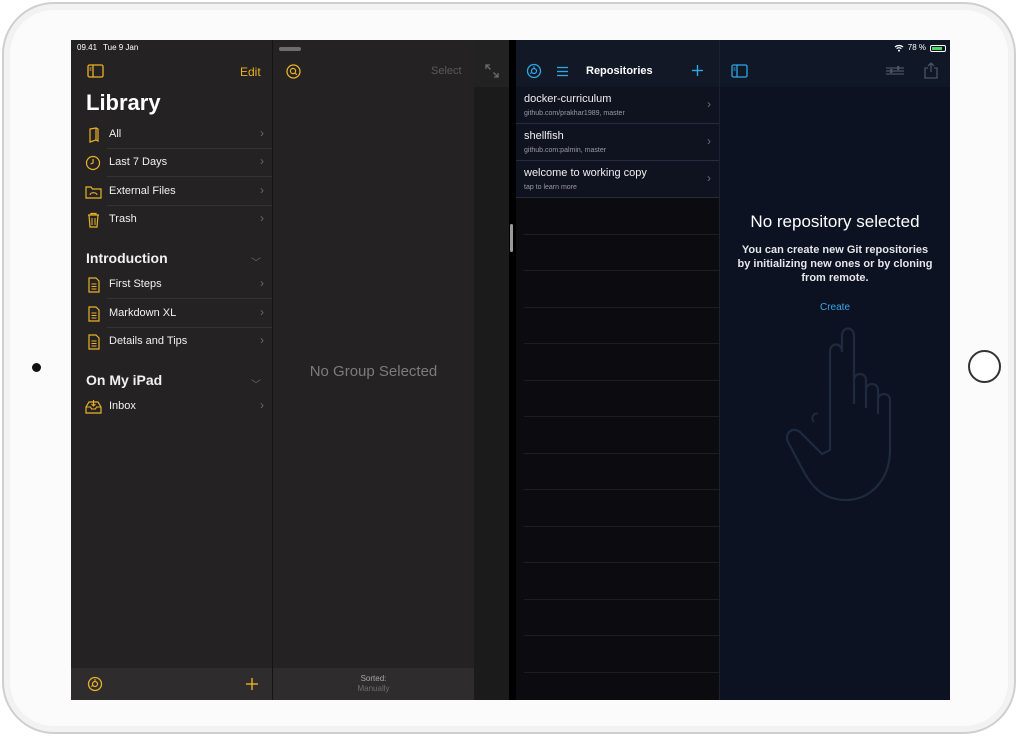  I want to click on repositories-header: Repositories, so click(617, 63).